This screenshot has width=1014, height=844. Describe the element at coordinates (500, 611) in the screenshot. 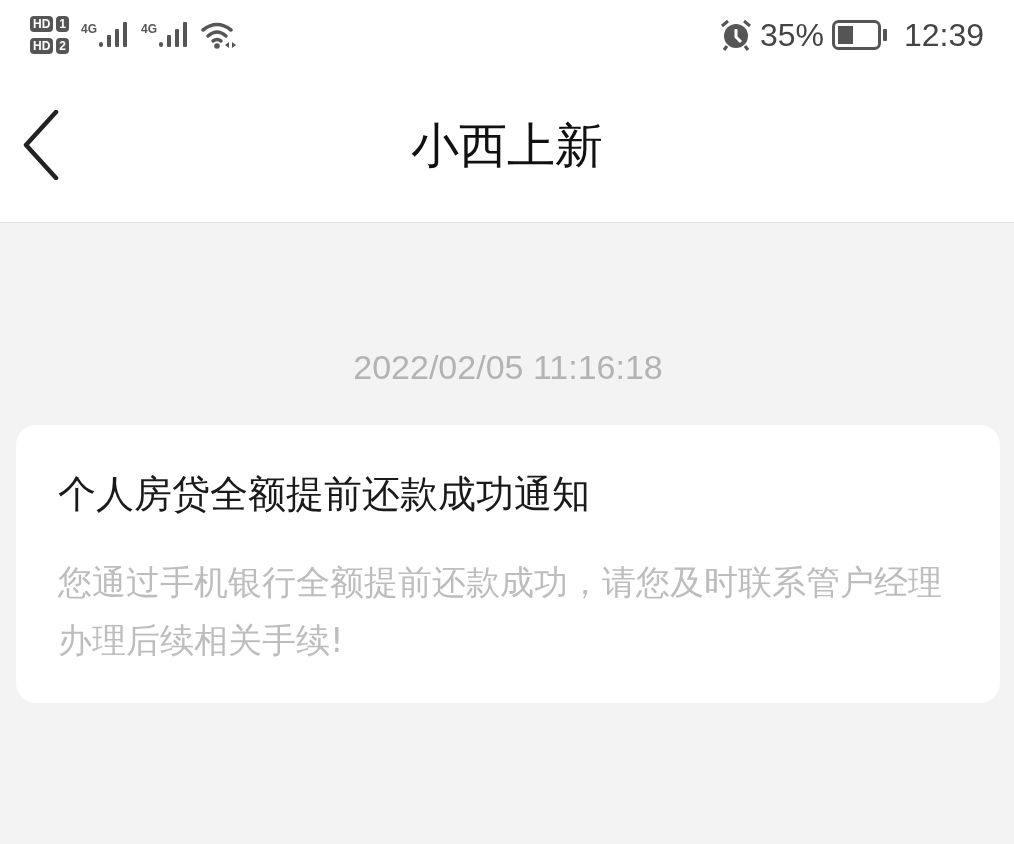

I see `message-body: 您通过手机银行全额提前还款成功，请您及时联系管户经理办理后续相关手续!` at that location.